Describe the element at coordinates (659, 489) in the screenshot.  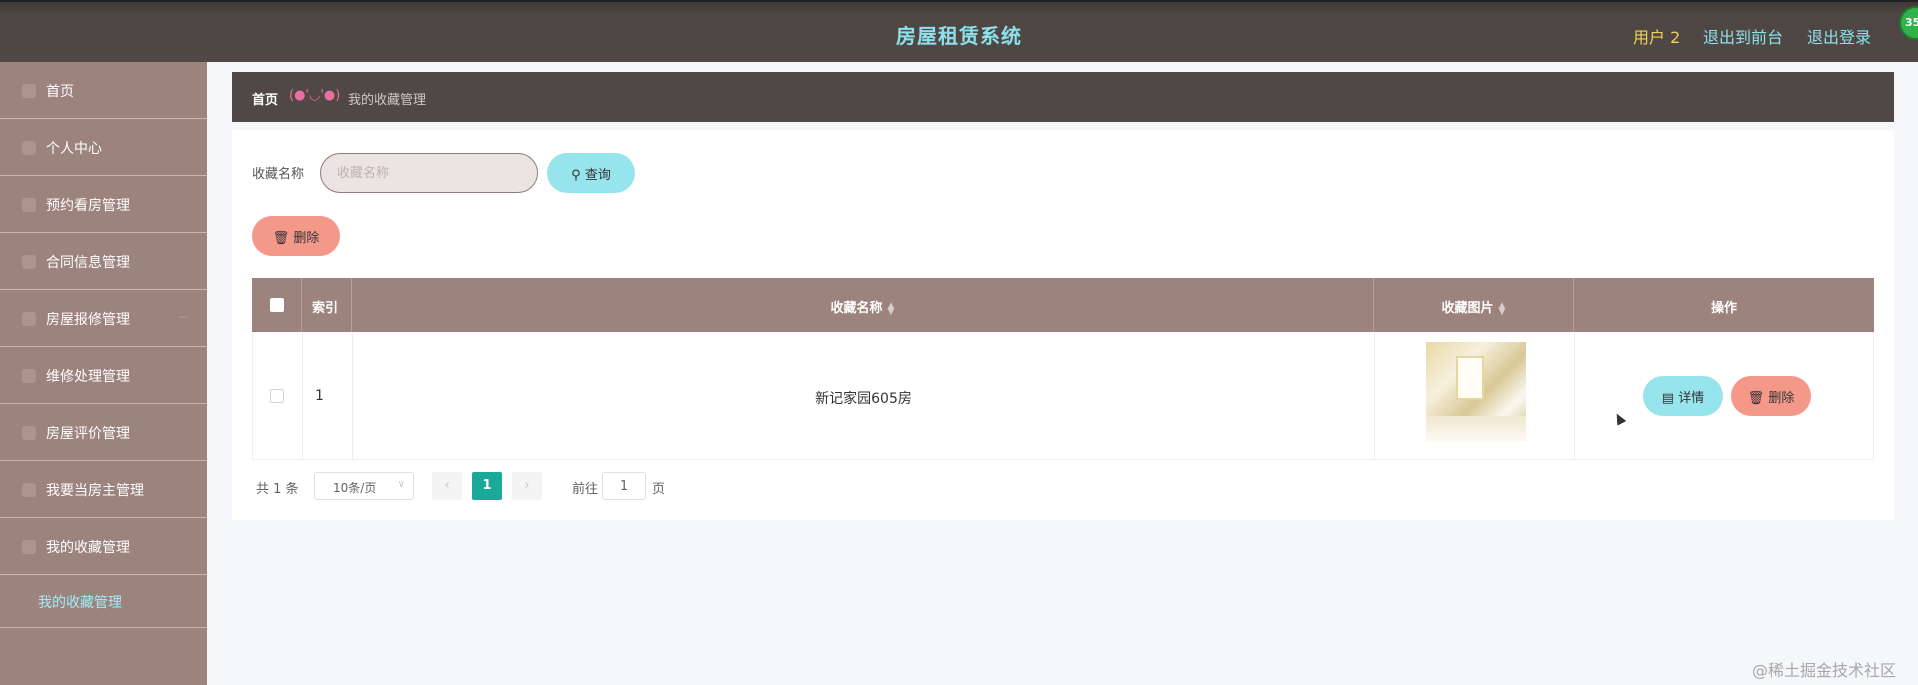
I see `page-unit-label: 页` at that location.